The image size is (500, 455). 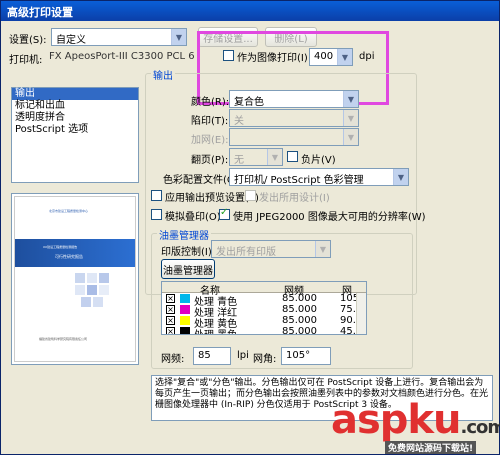 I want to click on color-profile-dropdown: 打印机/ PostScript 色彩管理 ▼, so click(x=319, y=177).